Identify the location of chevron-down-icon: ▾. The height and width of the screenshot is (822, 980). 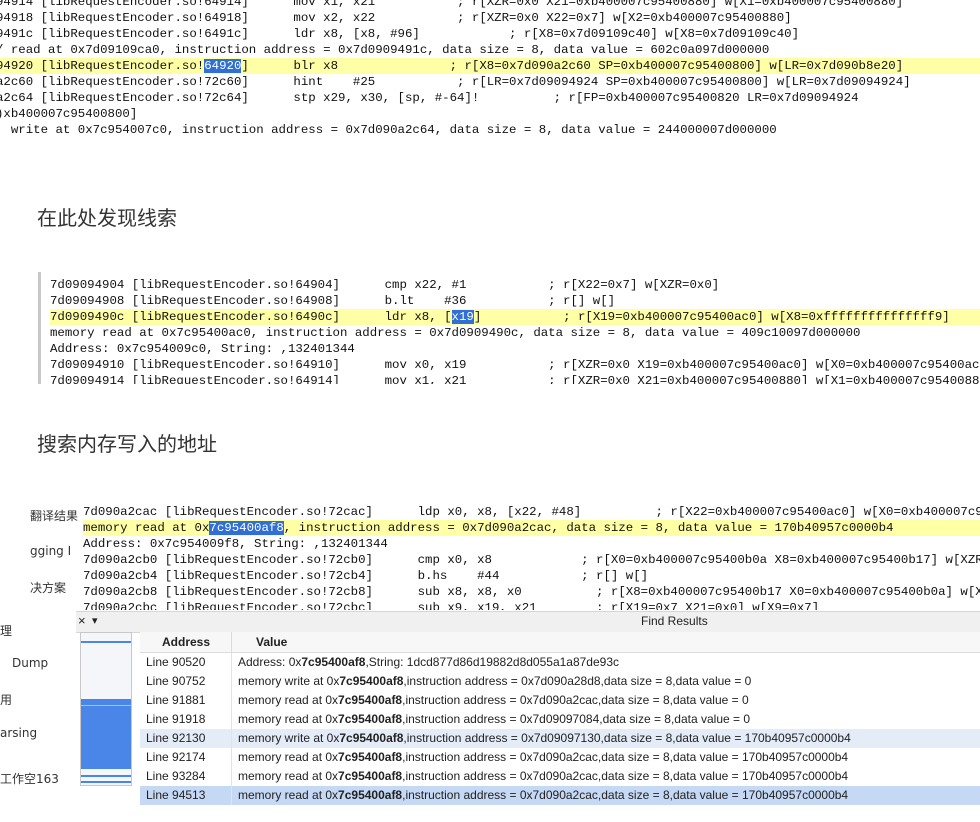
(95, 620).